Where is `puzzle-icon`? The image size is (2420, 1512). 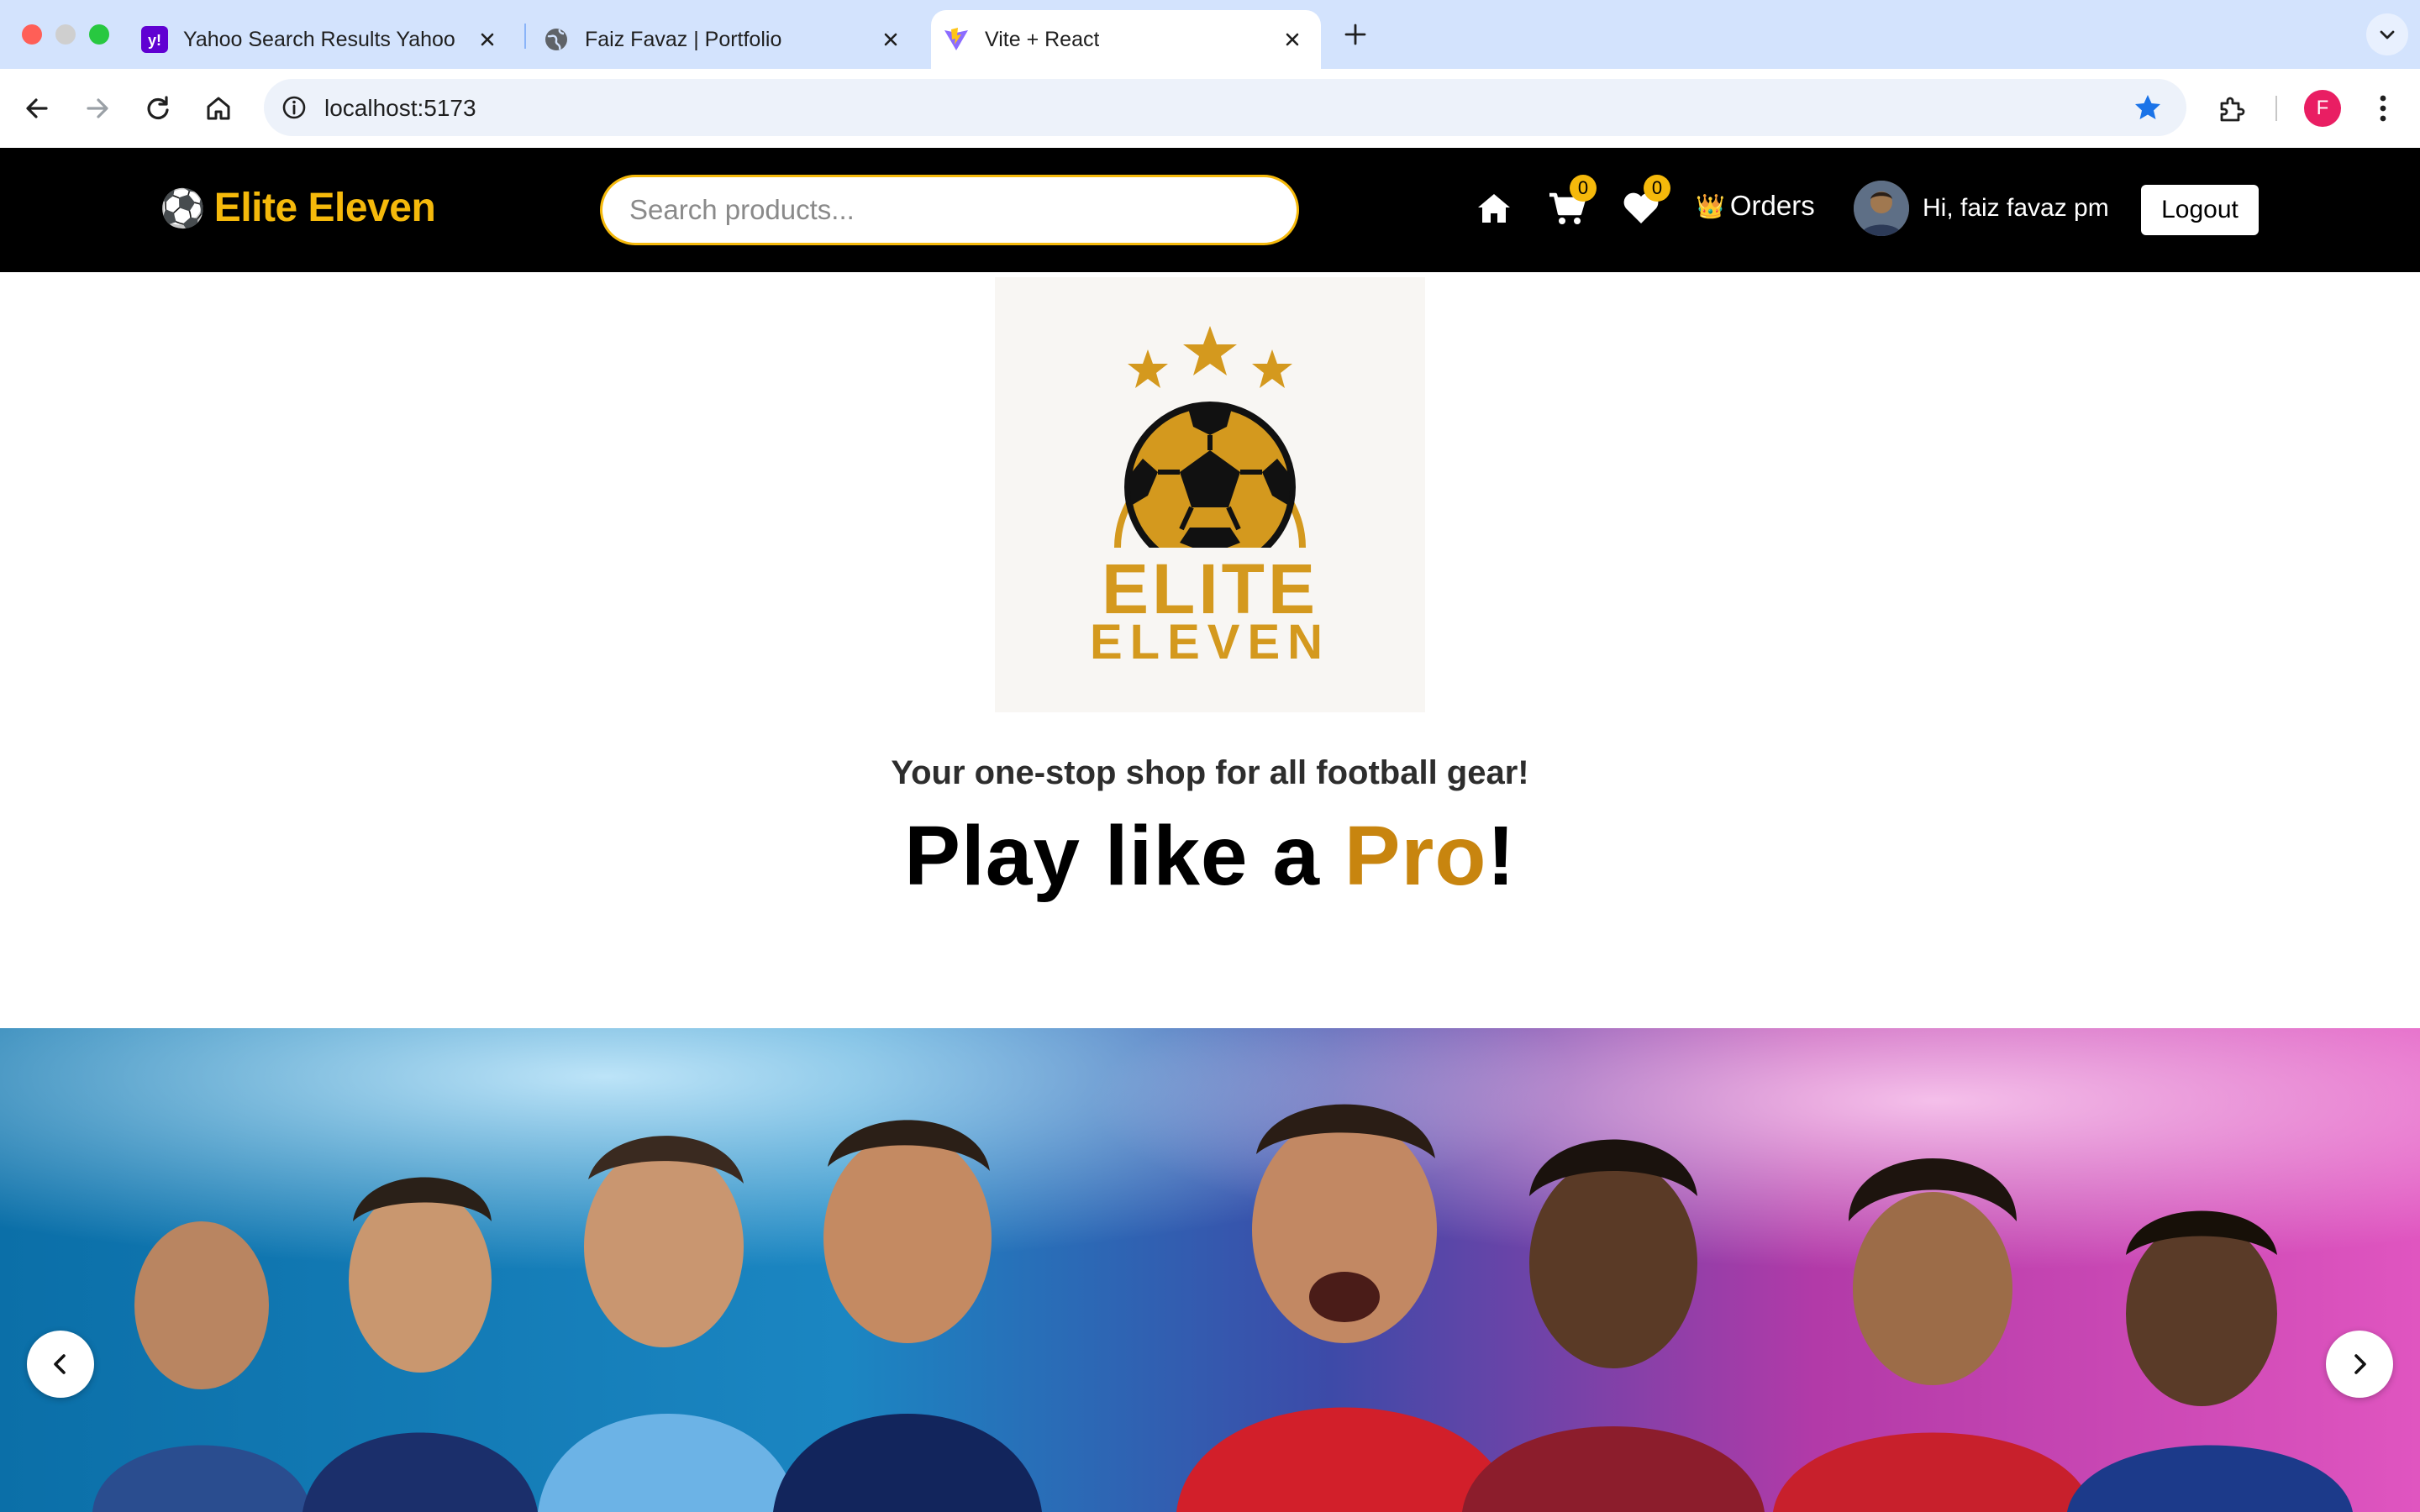
puzzle-icon is located at coordinates (2232, 109).